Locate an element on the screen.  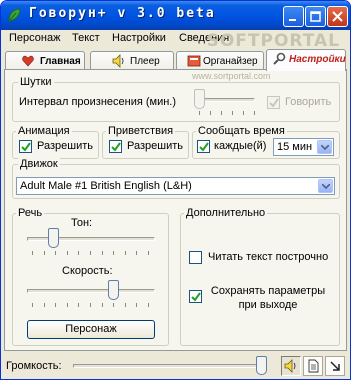
menu-settings: Настройки is located at coordinates (139, 38).